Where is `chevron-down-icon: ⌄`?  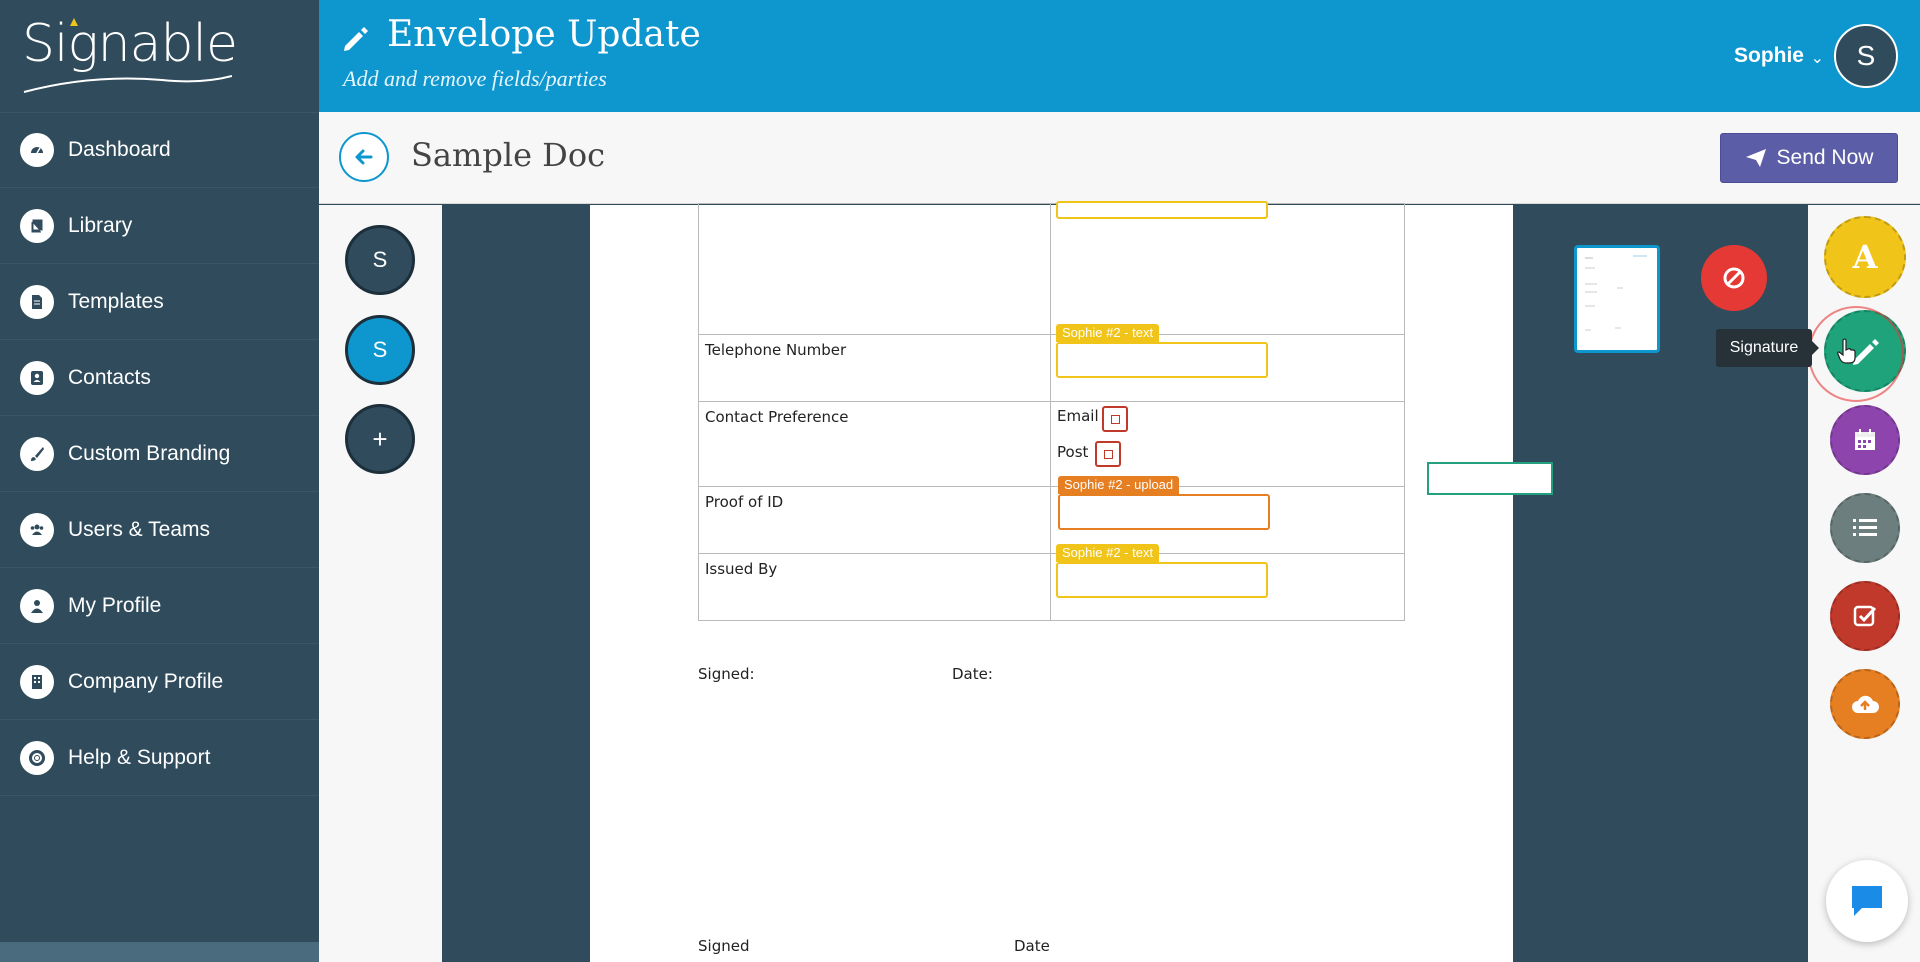 chevron-down-icon: ⌄ is located at coordinates (1817, 58).